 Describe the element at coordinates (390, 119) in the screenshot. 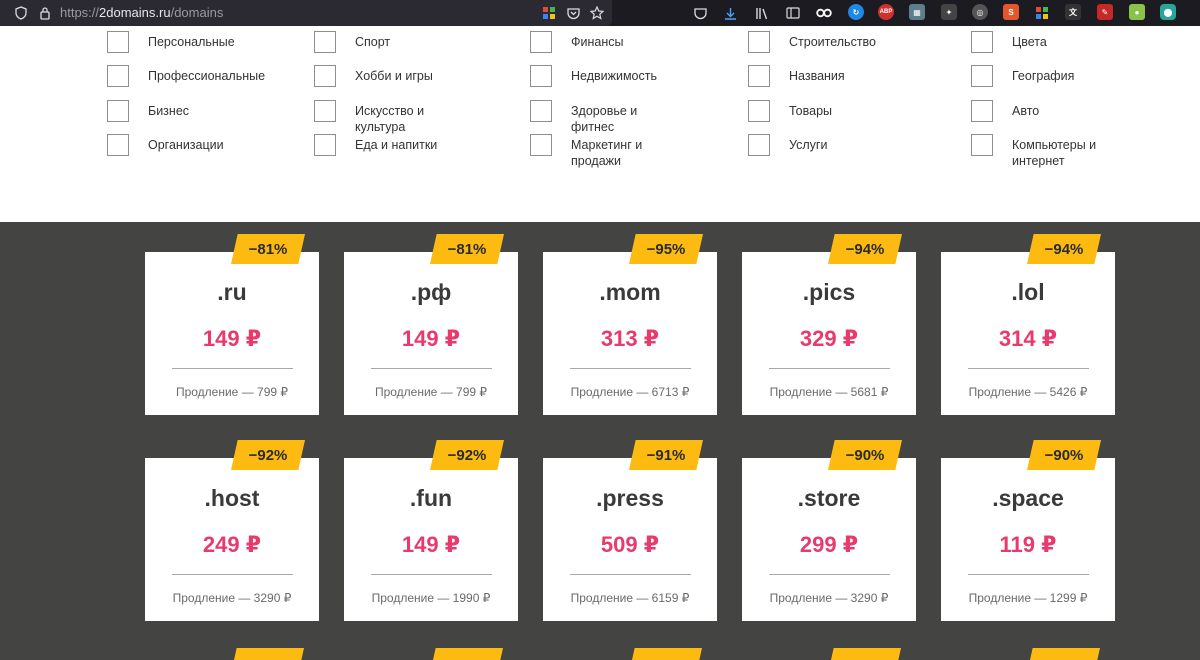

I see `category-label: Искусство и культура` at that location.